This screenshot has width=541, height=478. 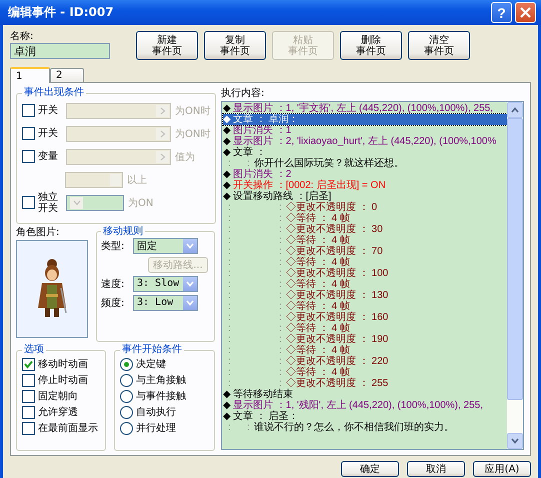 I want to click on type-label: 类型:, so click(x=113, y=246).